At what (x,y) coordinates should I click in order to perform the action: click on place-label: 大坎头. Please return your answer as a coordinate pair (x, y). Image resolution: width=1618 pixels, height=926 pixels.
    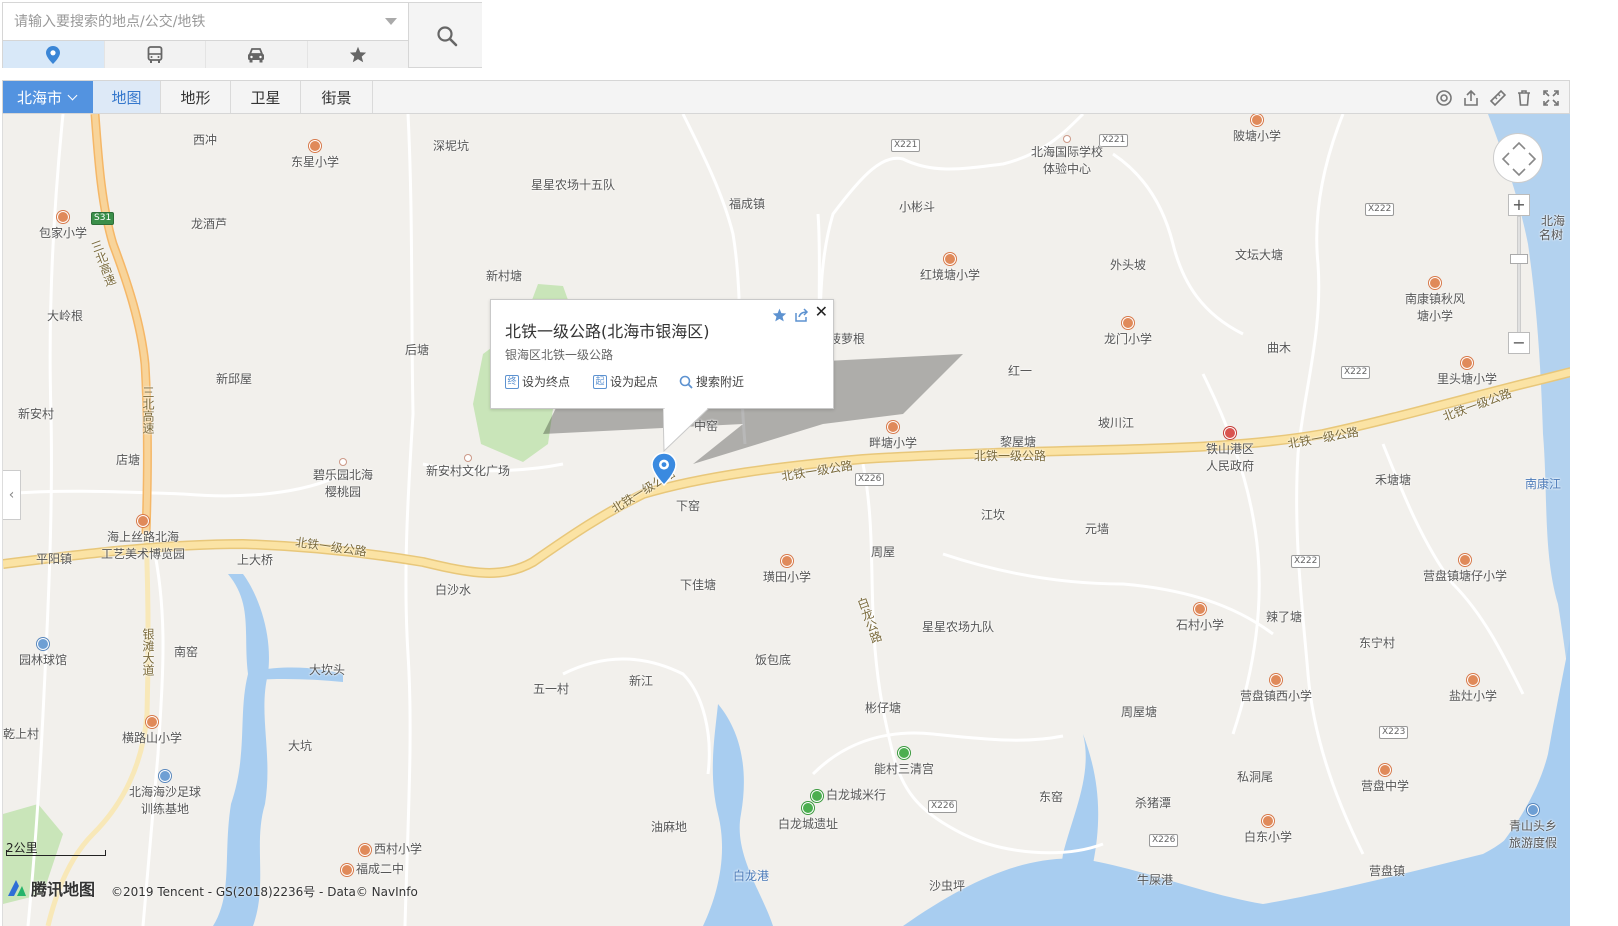
    Looking at the image, I should click on (327, 670).